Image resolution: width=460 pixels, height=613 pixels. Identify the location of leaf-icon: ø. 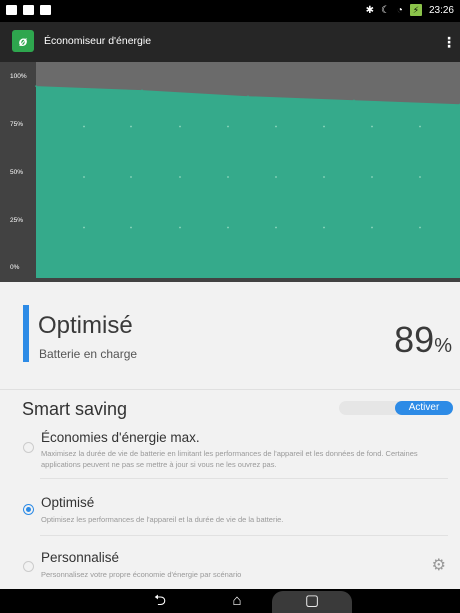
(23, 41).